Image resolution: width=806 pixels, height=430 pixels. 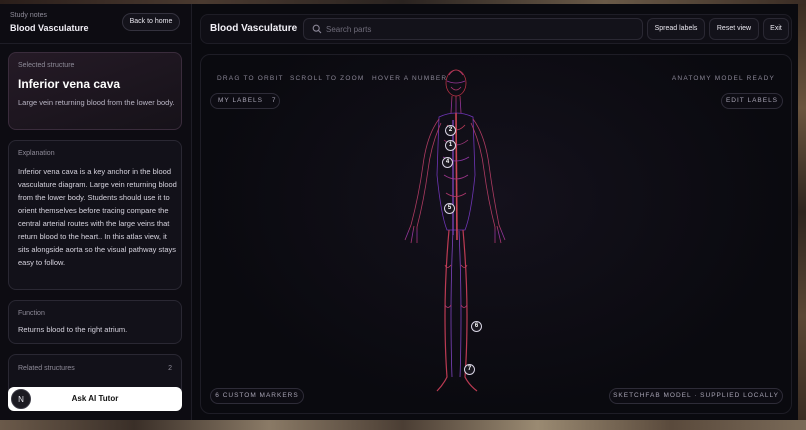 I want to click on study-title: Blood Vasculature, so click(x=49, y=28).